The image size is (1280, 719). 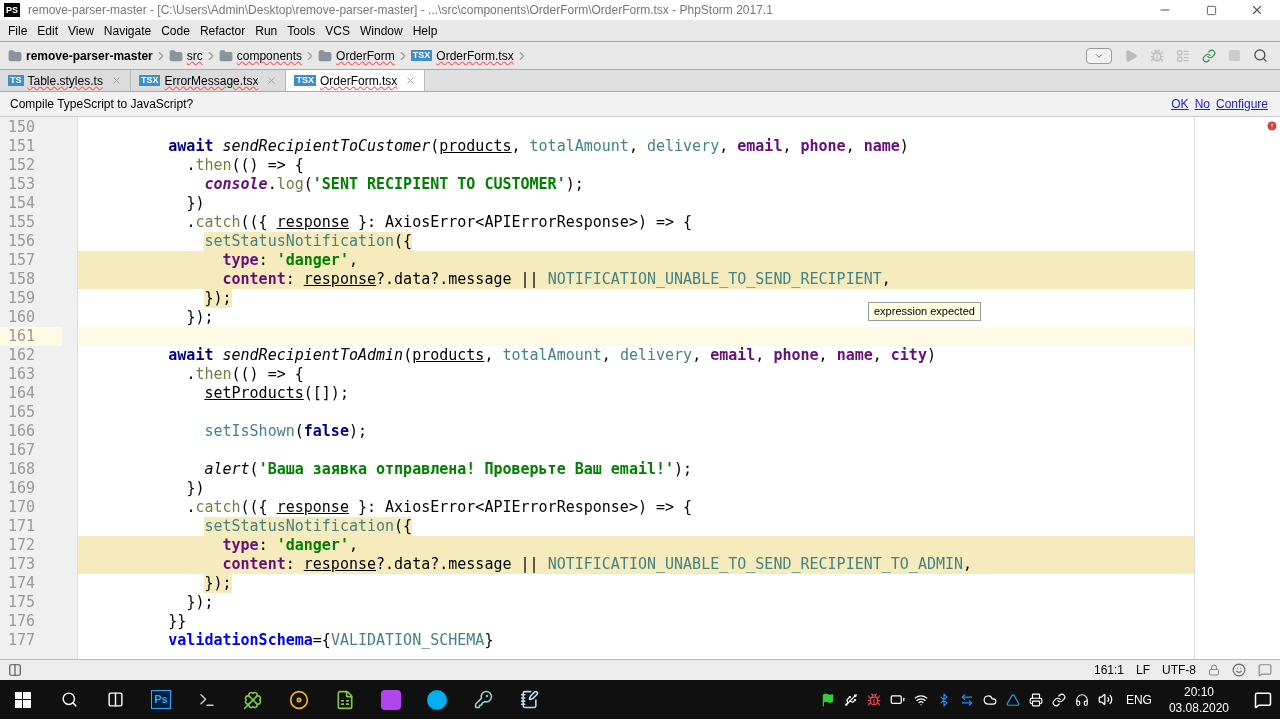 What do you see at coordinates (22, 431) in the screenshot?
I see `line-number: 166` at bounding box center [22, 431].